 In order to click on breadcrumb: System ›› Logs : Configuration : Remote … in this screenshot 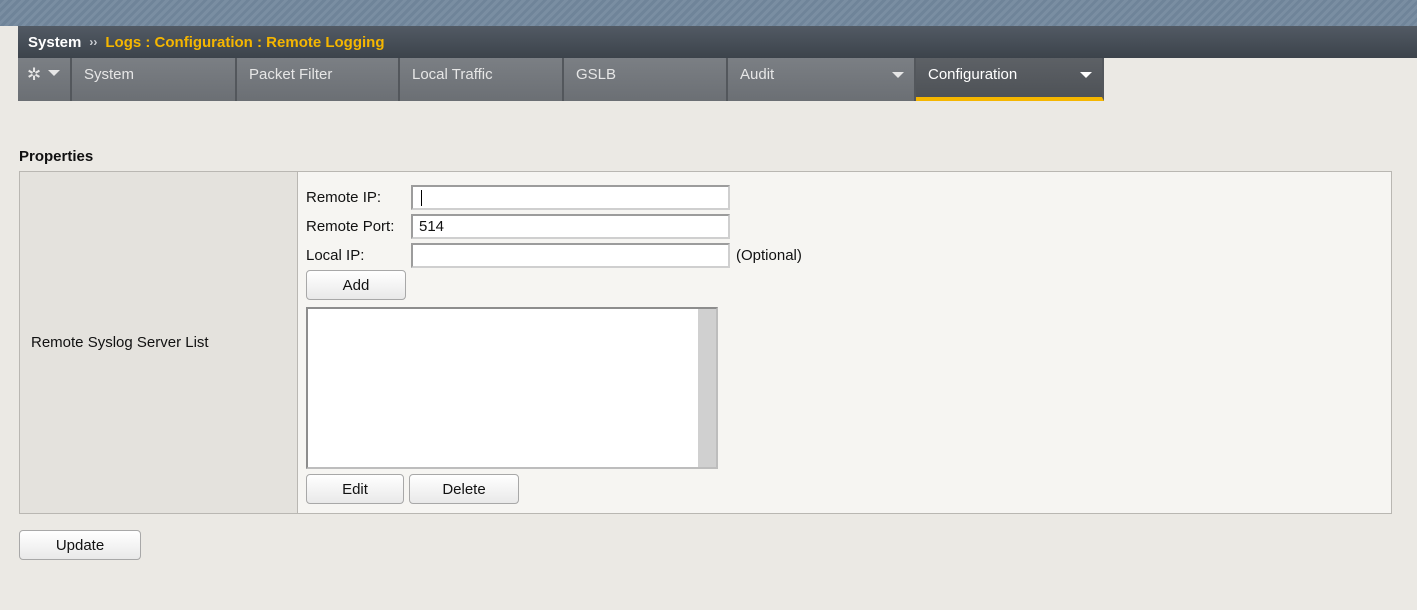, I will do `click(717, 42)`.